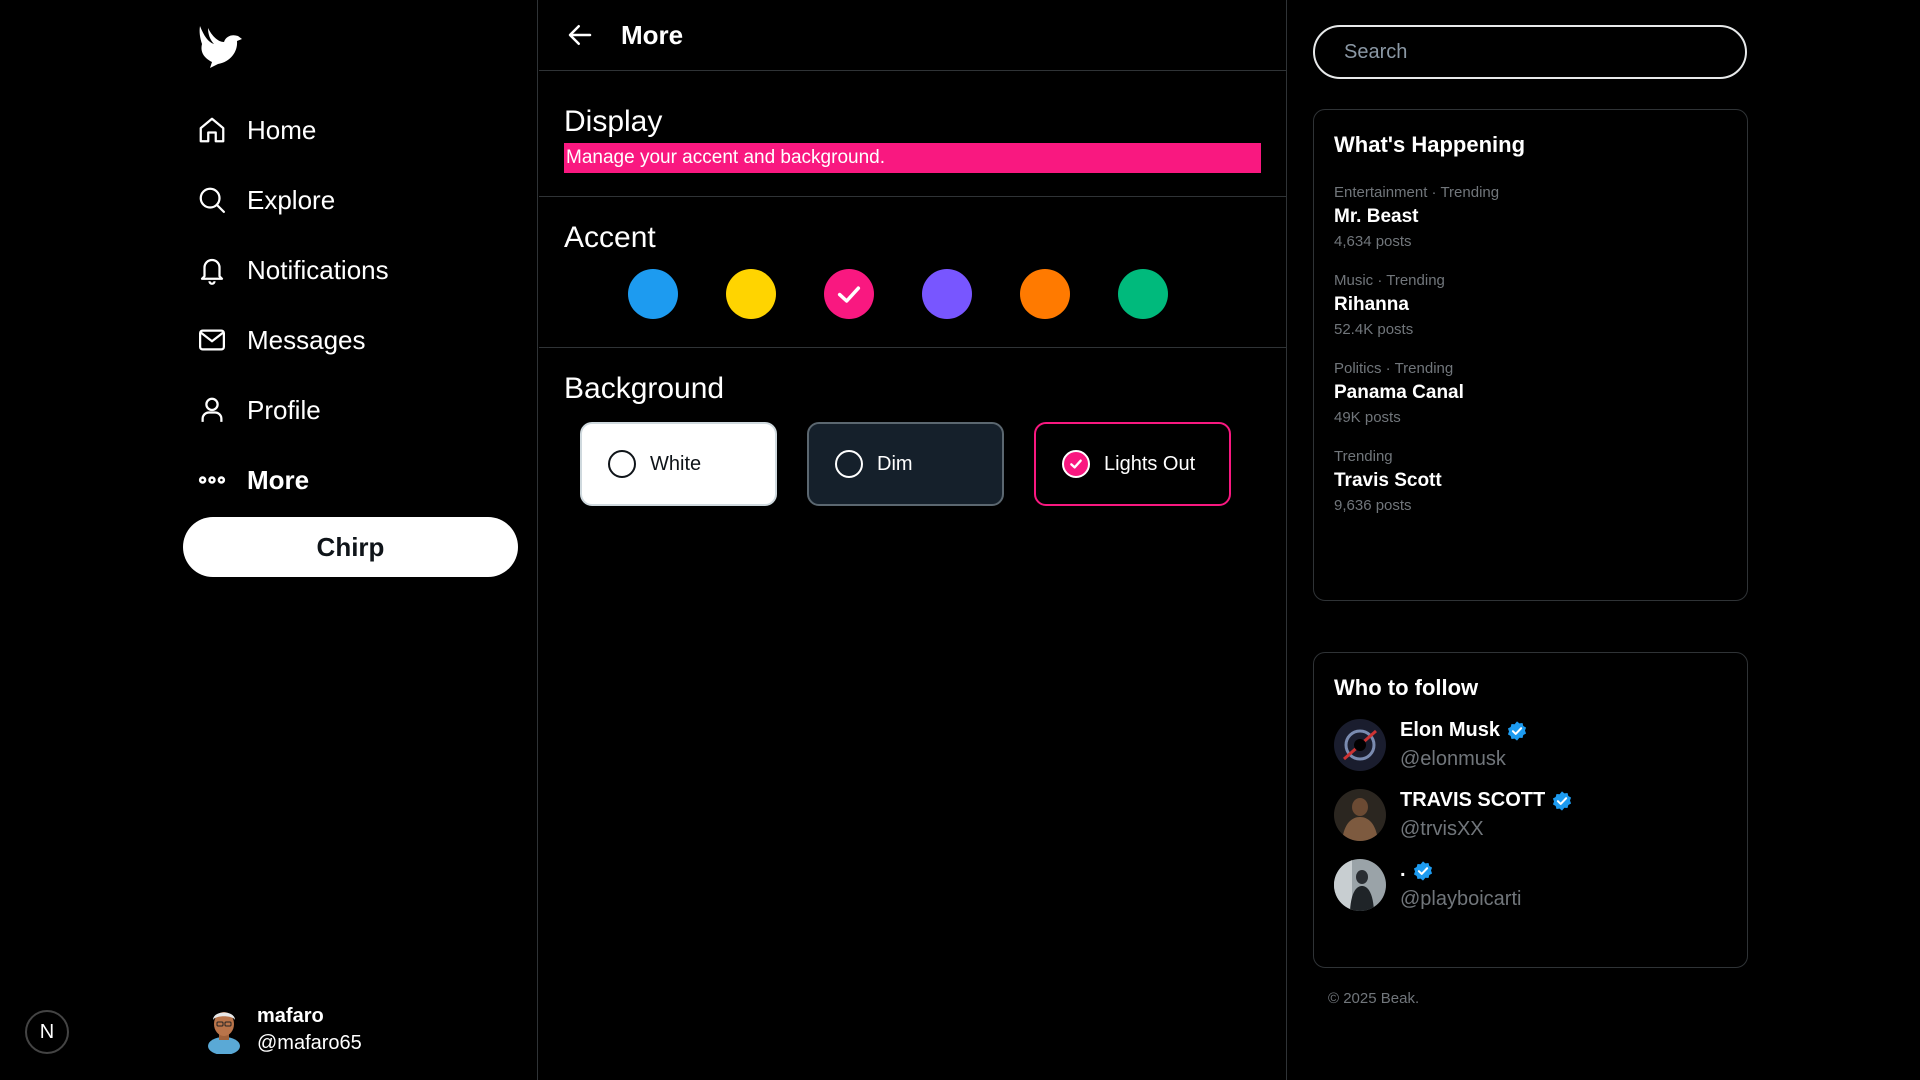 The height and width of the screenshot is (1080, 1920). I want to click on background-option-white: White, so click(678, 464).